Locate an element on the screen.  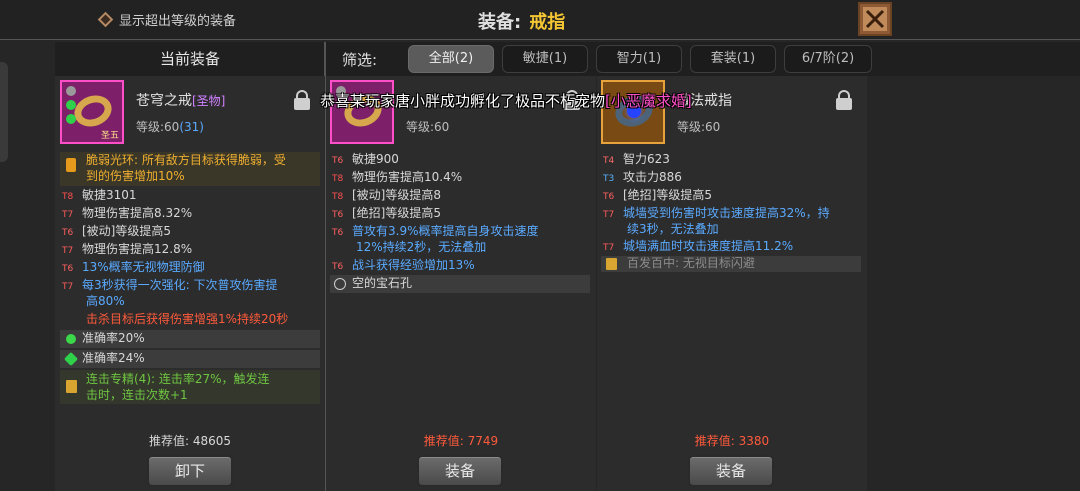
close-button is located at coordinates (875, 19).